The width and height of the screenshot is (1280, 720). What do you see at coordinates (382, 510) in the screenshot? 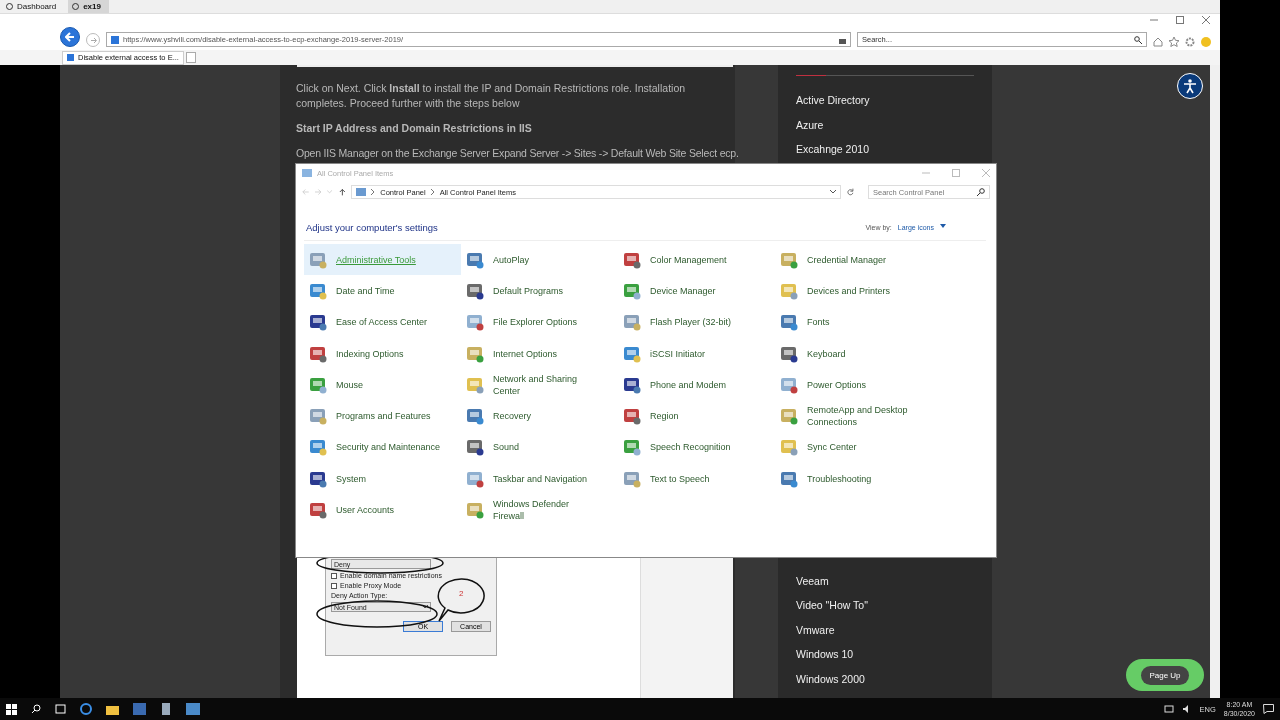
I see `settings-item: User Accounts` at bounding box center [382, 510].